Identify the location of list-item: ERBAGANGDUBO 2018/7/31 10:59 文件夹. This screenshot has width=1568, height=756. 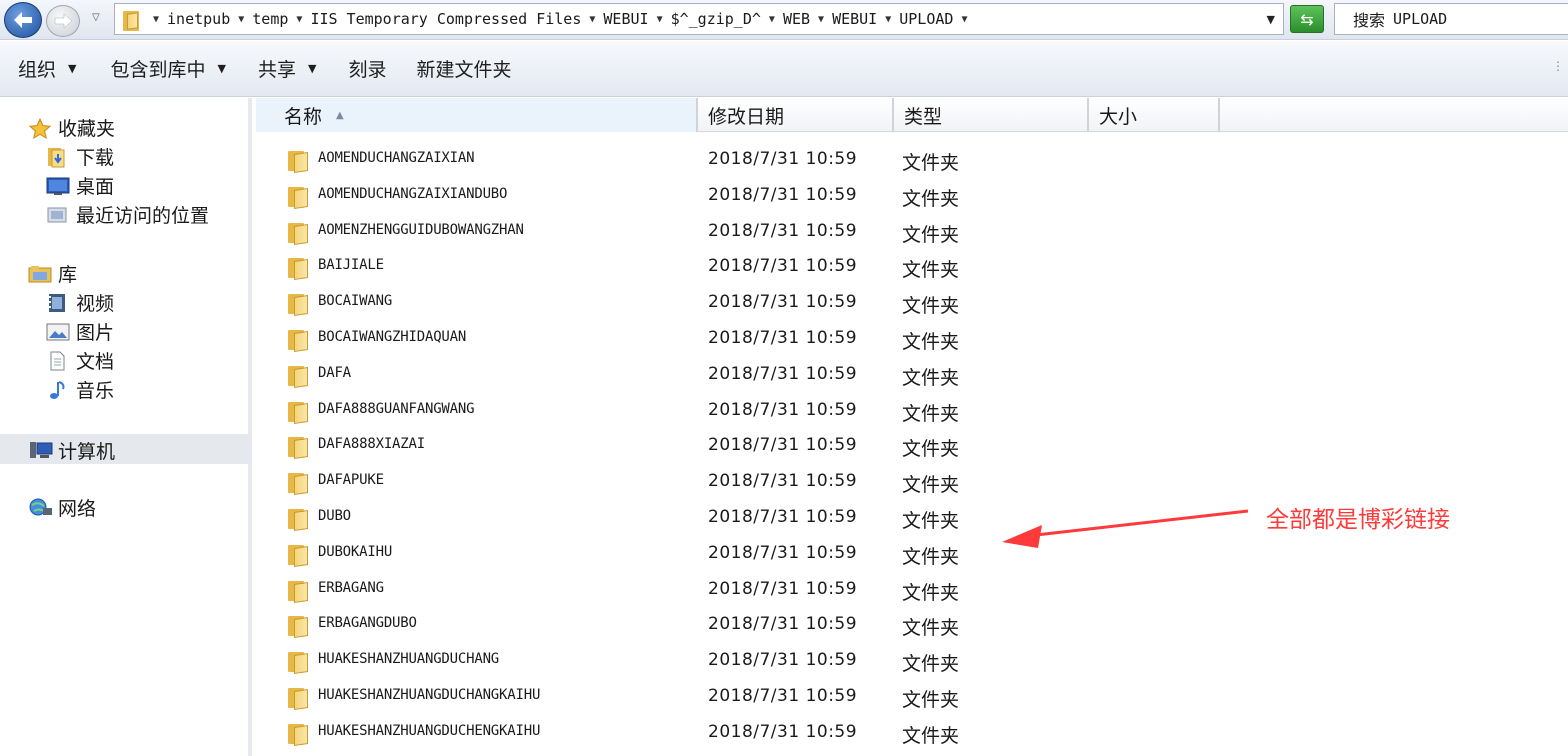
(756, 625).